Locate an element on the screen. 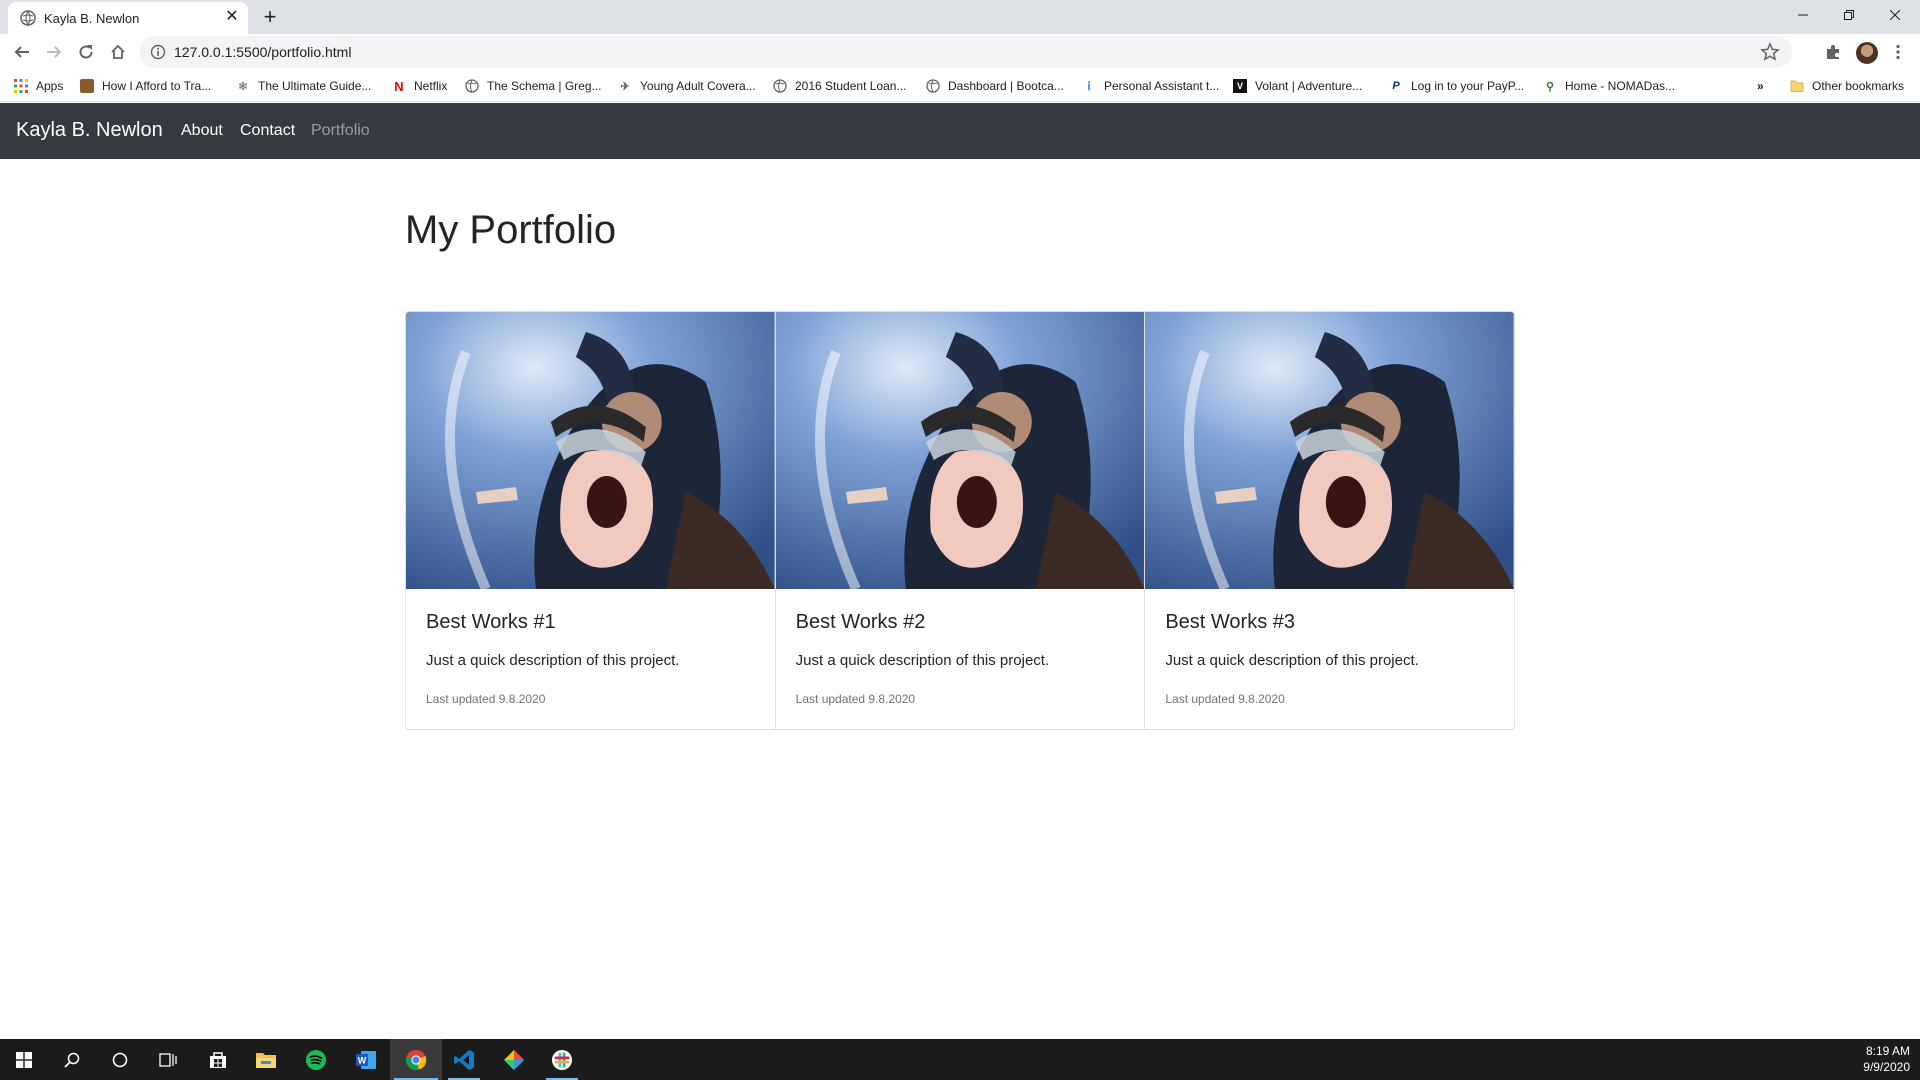 The height and width of the screenshot is (1080, 1920). bookmark-star-icon is located at coordinates (1770, 52).